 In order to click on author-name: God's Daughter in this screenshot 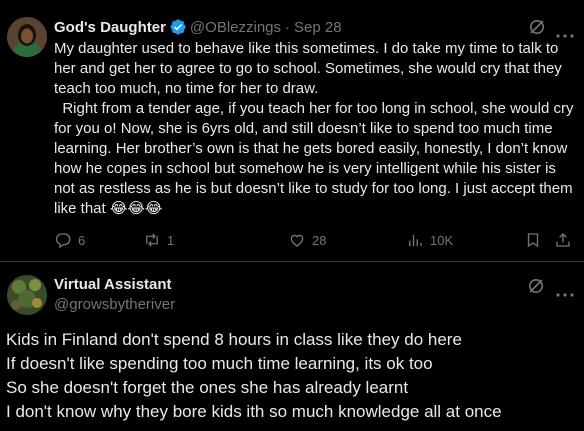, I will do `click(110, 27)`.